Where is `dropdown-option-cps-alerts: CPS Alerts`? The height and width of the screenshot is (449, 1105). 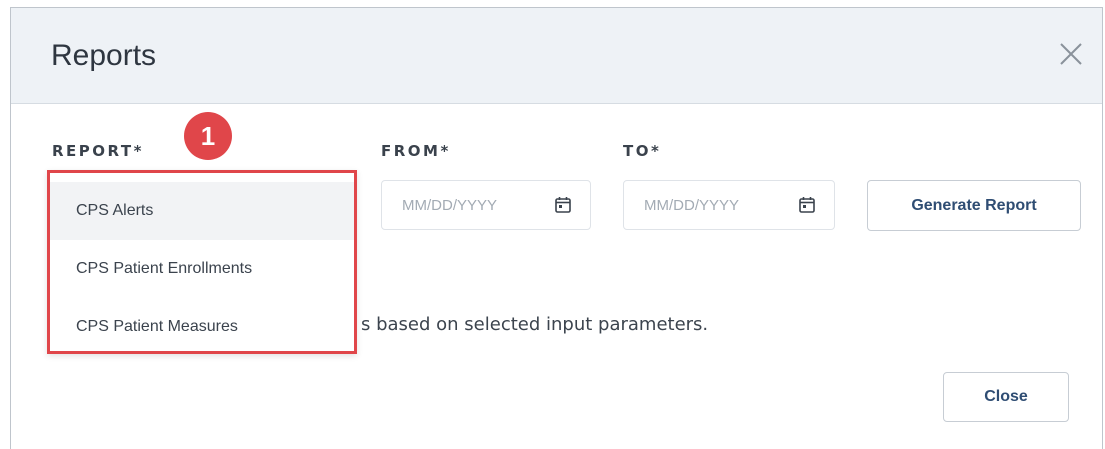 dropdown-option-cps-alerts: CPS Alerts is located at coordinates (202, 211).